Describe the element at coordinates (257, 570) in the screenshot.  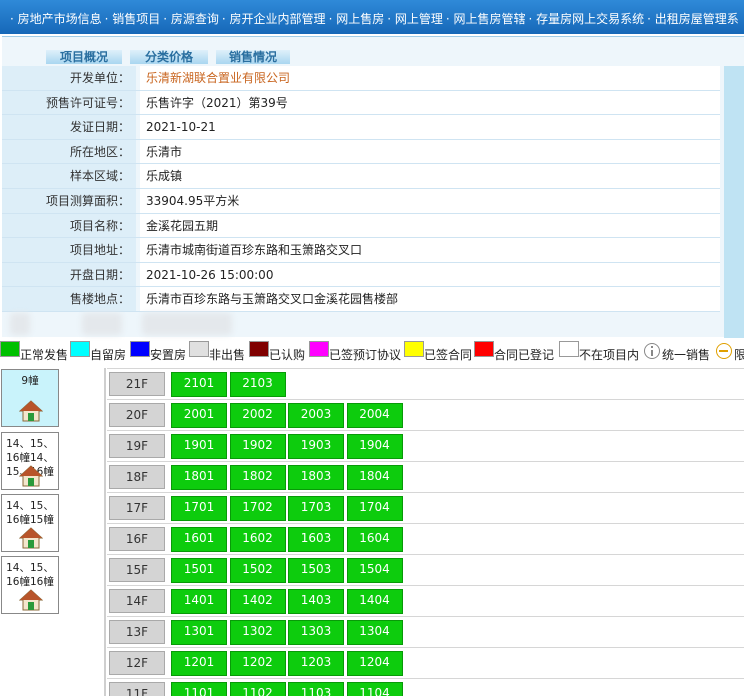
I see `unit-cell: 1502` at that location.